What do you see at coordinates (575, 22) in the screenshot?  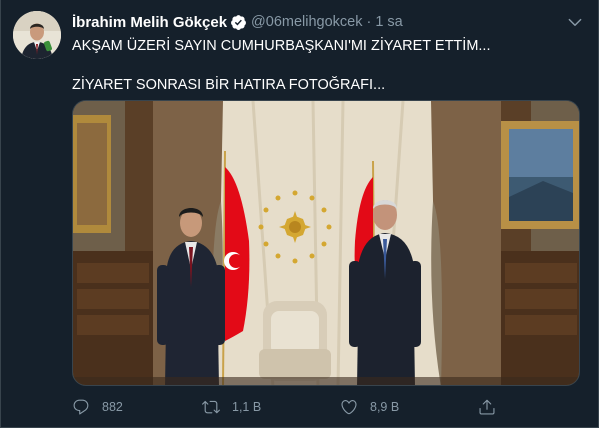 I see `chevron-down-icon` at bounding box center [575, 22].